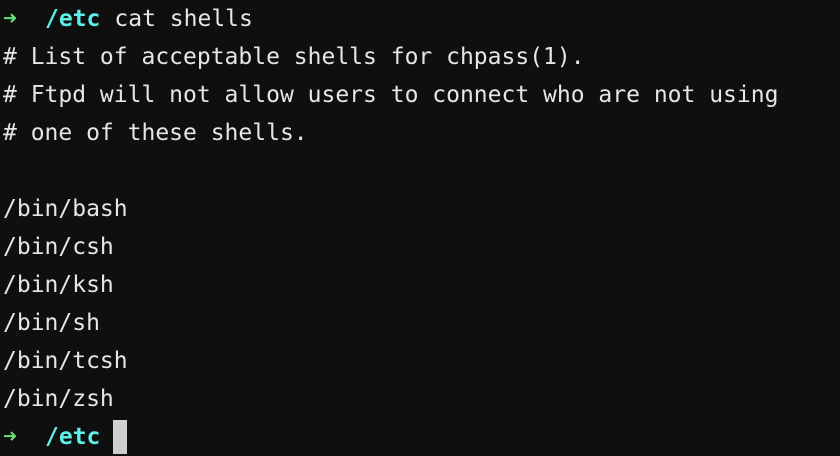 The image size is (840, 456). Describe the element at coordinates (120, 437) in the screenshot. I see `text-cursor` at that location.